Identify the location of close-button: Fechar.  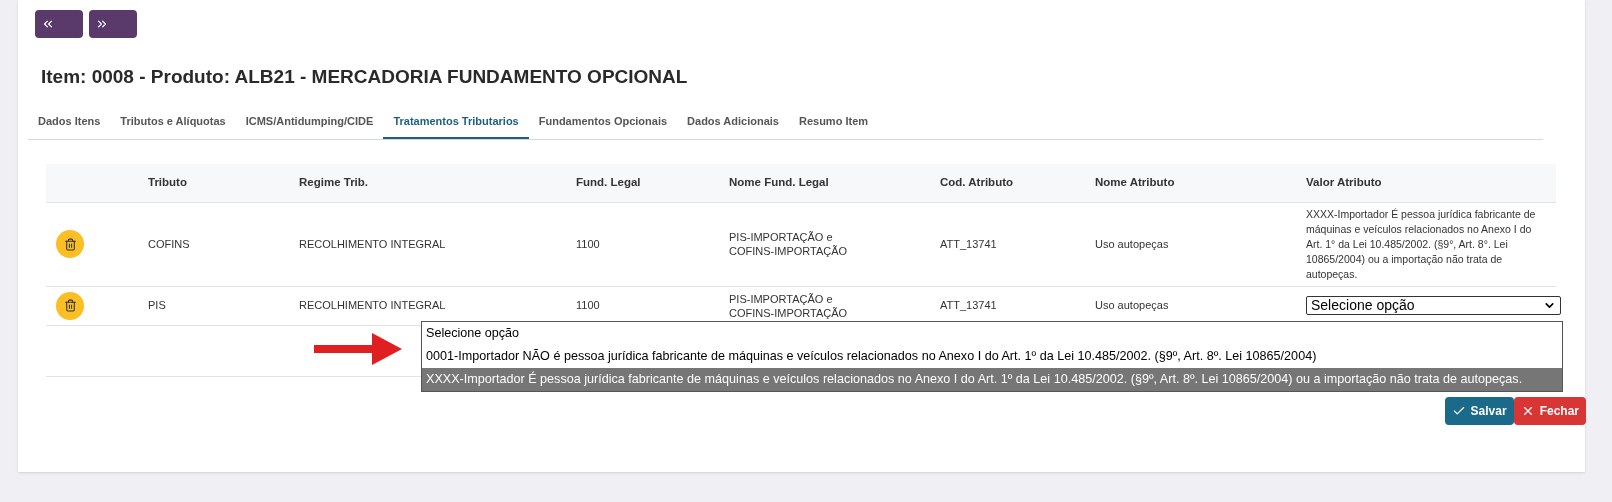
(1549, 410).